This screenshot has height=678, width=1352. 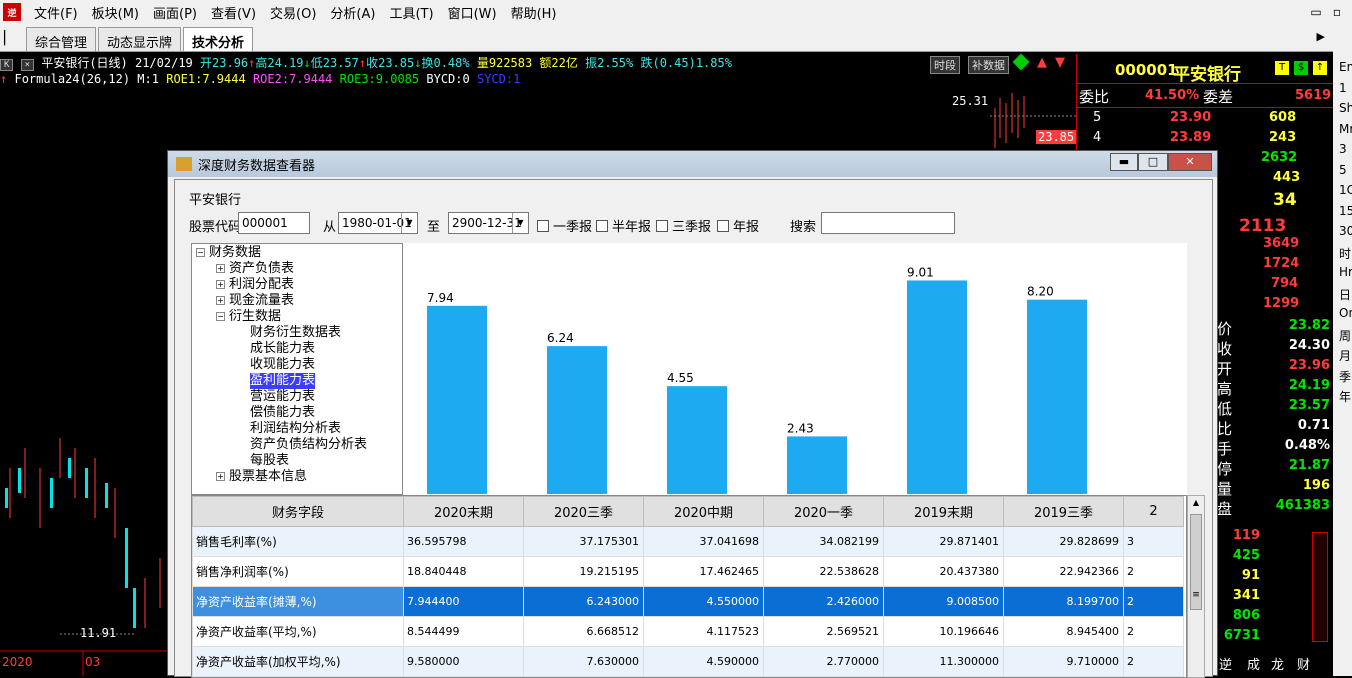 What do you see at coordinates (298, 511) in the screenshot?
I see `column-header-field: 财务字段` at bounding box center [298, 511].